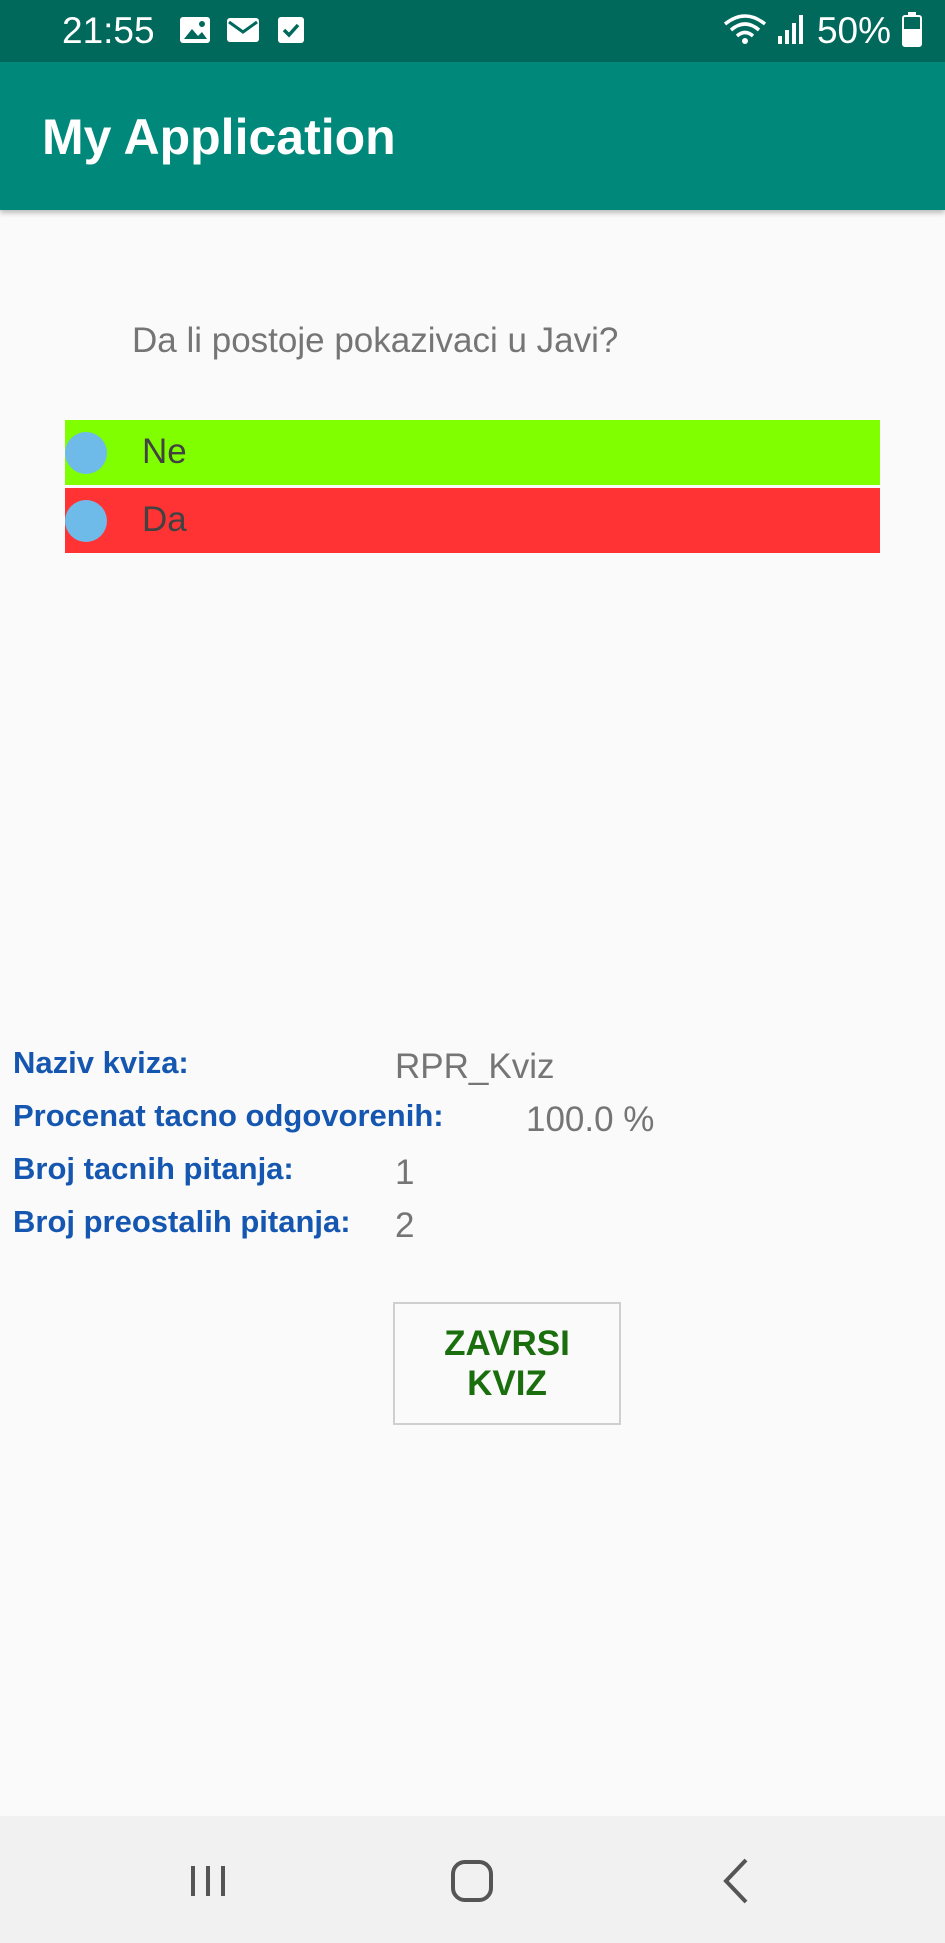 This screenshot has width=945, height=1943. I want to click on answer-label: Da, so click(164, 519).